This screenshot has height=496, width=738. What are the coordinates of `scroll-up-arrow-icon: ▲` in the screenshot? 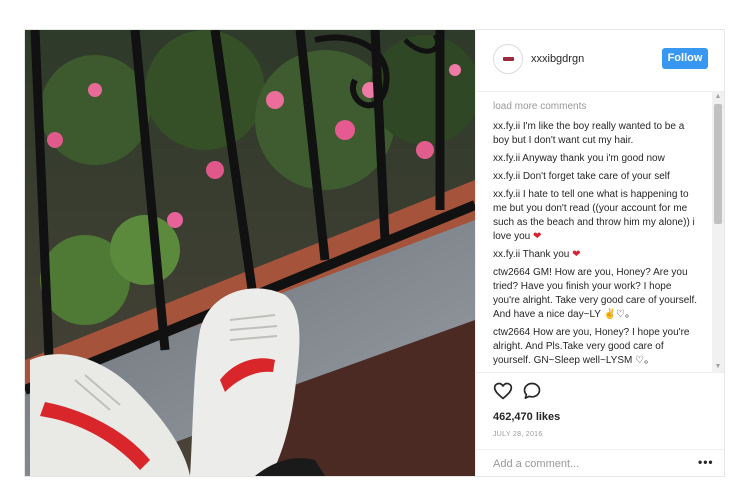 It's located at (718, 97).